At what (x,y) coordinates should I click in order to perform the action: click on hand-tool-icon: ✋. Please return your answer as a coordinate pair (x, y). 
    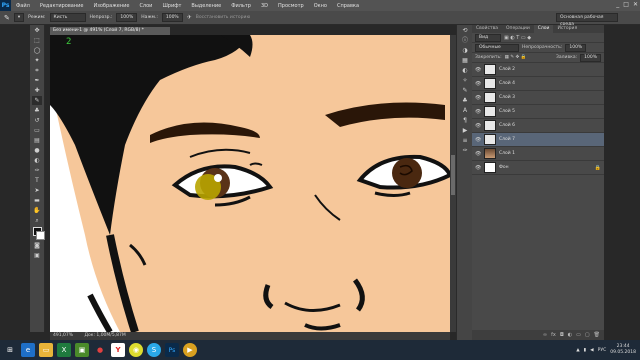
    Looking at the image, I should click on (37, 210).